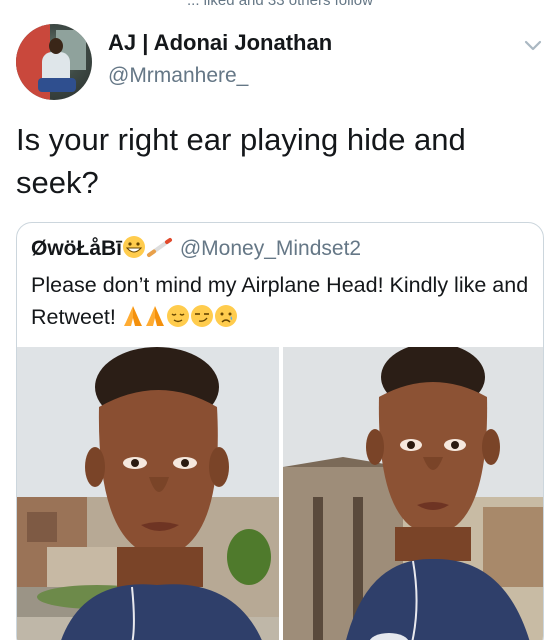 This screenshot has height=640, width=560. I want to click on quoted-tweet-header: ØwöŁåBī @Money_Mindset2, so click(196, 250).